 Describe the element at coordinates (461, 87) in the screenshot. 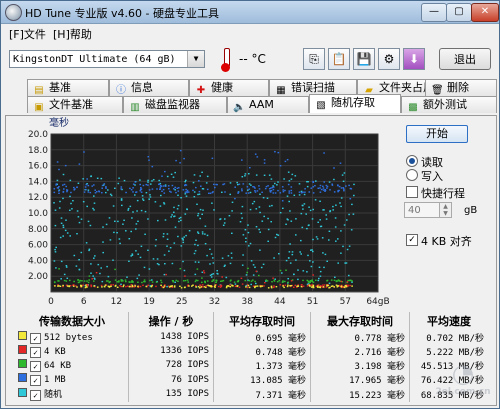

I see `tab-erase: 🗑 删除` at that location.